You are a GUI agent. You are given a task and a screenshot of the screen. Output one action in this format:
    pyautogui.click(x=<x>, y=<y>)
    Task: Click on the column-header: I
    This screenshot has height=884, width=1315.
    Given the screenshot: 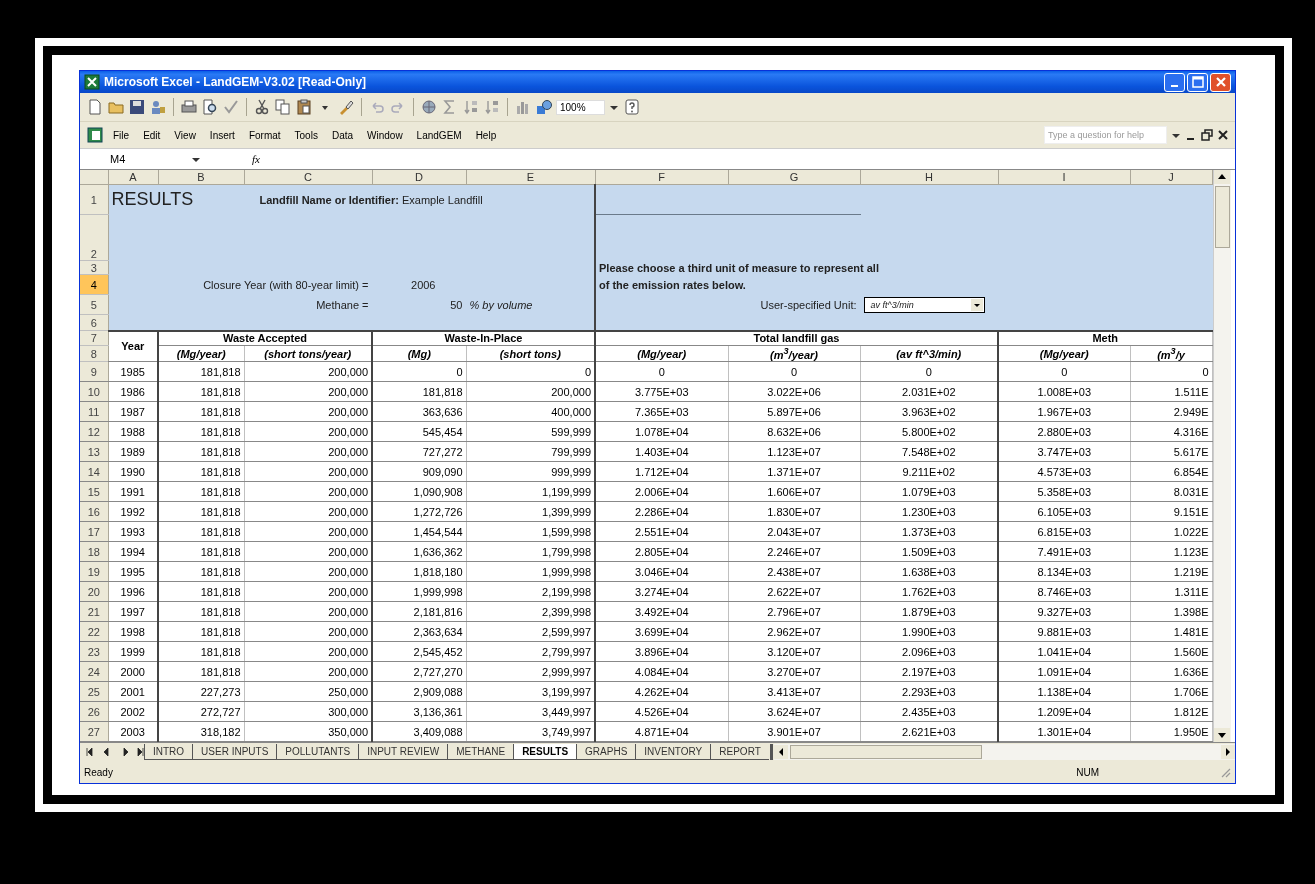 What is the action you would take?
    pyautogui.click(x=1064, y=177)
    